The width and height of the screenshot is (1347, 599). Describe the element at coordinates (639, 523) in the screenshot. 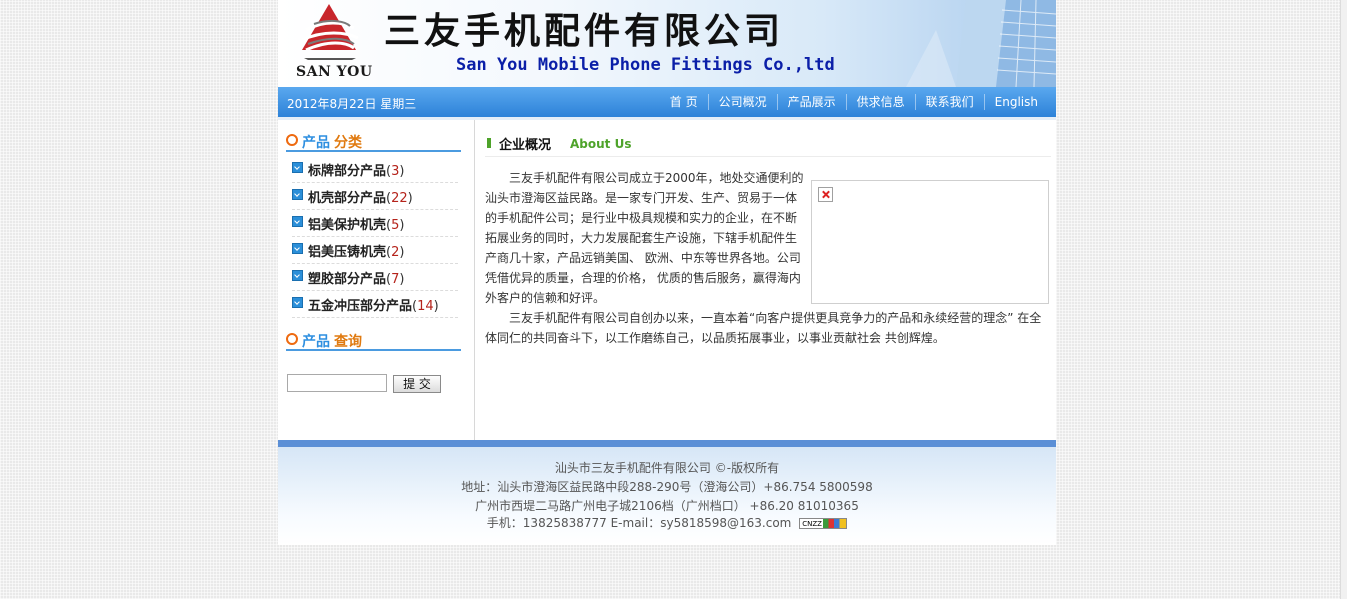

I see `footer-contact: 手机：13825838777 E-mail：sy5818598@163.com` at that location.